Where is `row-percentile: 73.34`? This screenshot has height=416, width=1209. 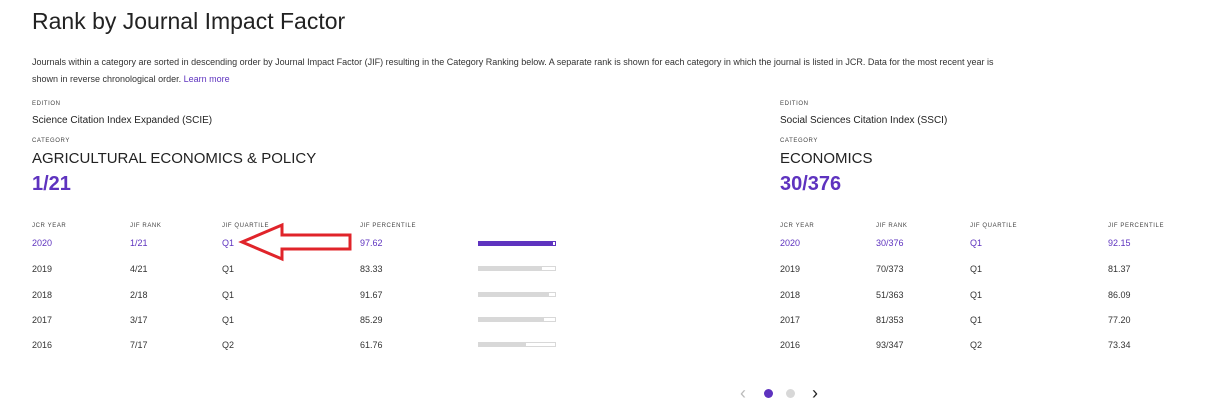 row-percentile: 73.34 is located at coordinates (1119, 345).